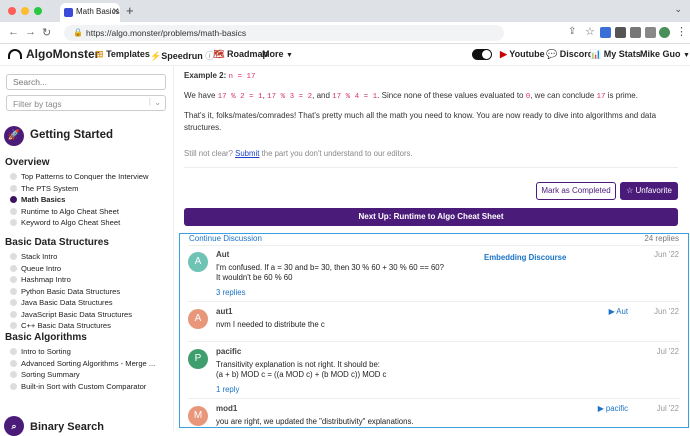 The width and height of the screenshot is (690, 436). What do you see at coordinates (482, 54) in the screenshot?
I see `dark-mode-toggle` at bounding box center [482, 54].